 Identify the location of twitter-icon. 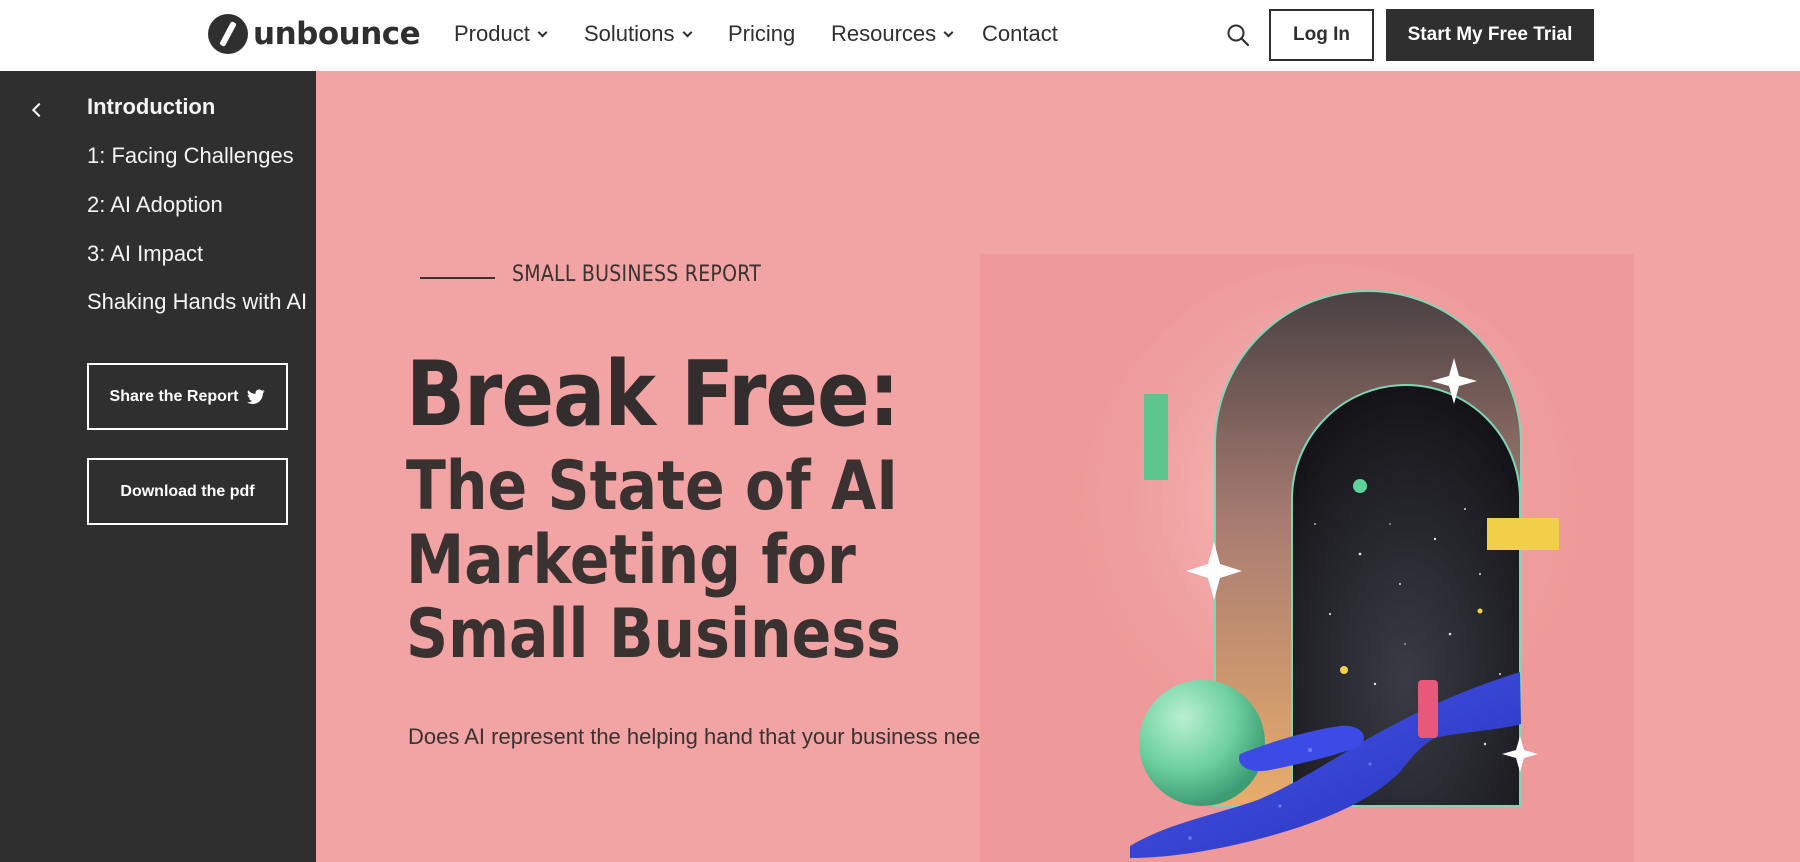
(256, 396).